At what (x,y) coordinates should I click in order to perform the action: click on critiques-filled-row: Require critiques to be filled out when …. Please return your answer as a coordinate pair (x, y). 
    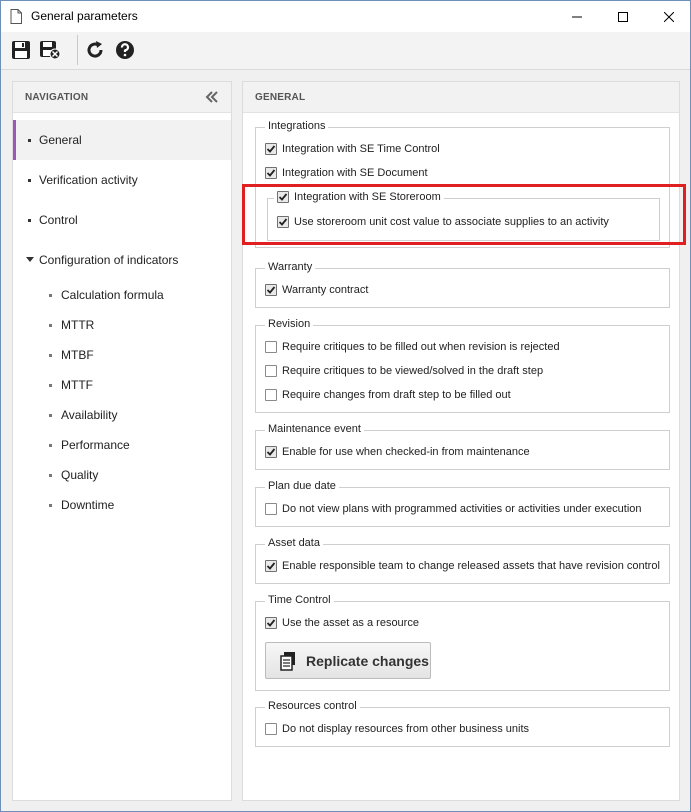
    Looking at the image, I should click on (412, 347).